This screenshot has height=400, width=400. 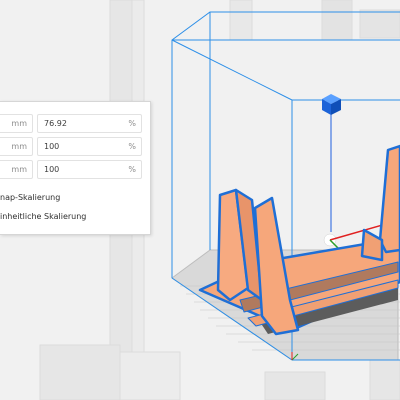 I want to click on uniform-scaling-label: inheitliche Skalierung, so click(x=43, y=216).